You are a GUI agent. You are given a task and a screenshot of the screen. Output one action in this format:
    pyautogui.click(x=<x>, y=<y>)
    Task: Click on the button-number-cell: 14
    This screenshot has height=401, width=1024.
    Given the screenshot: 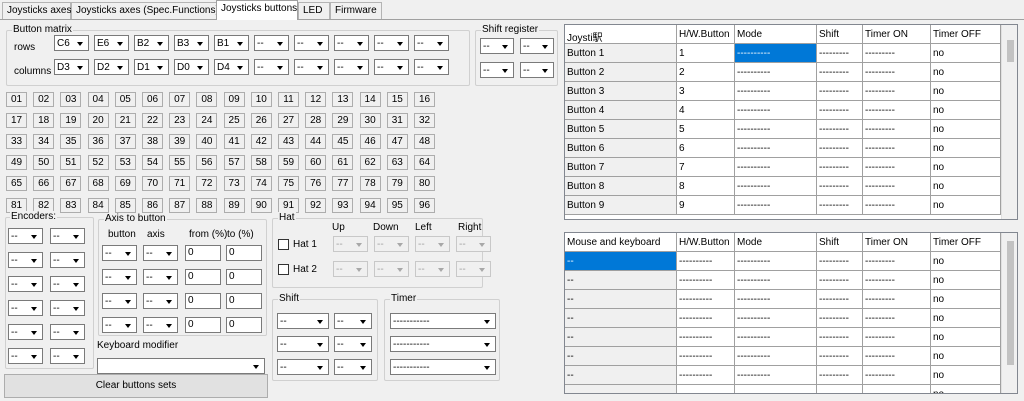 What is the action you would take?
    pyautogui.click(x=370, y=99)
    